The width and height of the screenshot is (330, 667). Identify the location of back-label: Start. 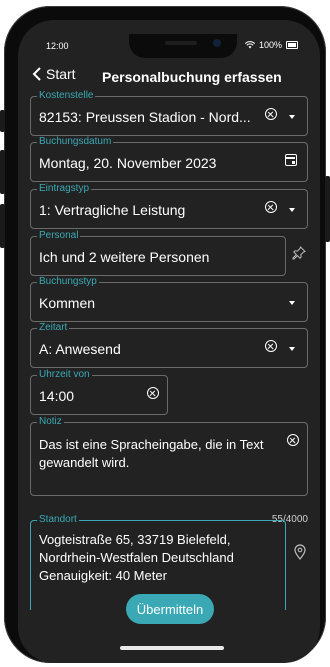
(61, 74).